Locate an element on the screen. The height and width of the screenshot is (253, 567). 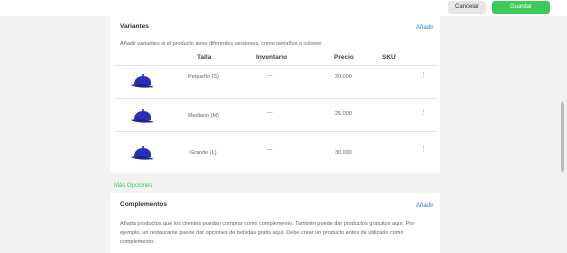
more-options-link: Más Opciones is located at coordinates (133, 186).